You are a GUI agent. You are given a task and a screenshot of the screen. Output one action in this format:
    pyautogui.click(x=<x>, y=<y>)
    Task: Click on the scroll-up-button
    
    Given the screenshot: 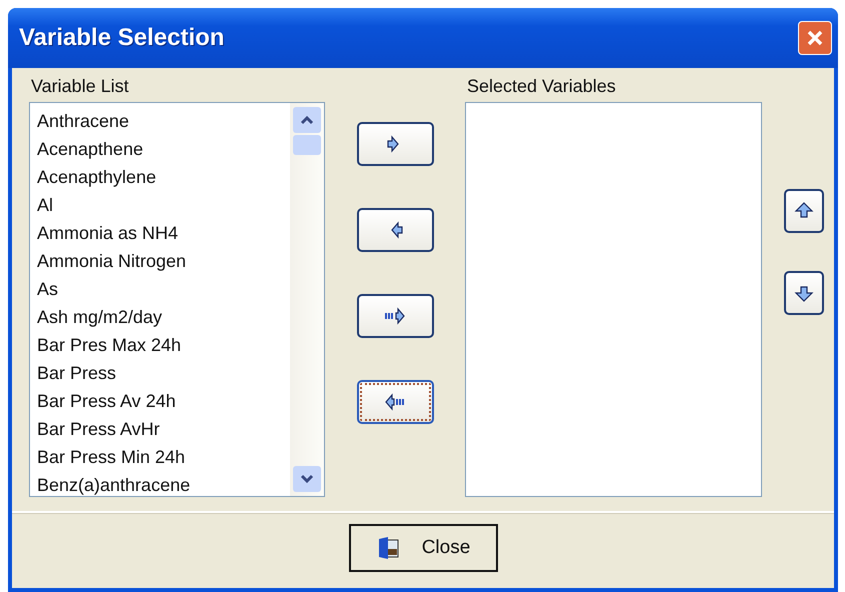 What is the action you would take?
    pyautogui.click(x=307, y=120)
    